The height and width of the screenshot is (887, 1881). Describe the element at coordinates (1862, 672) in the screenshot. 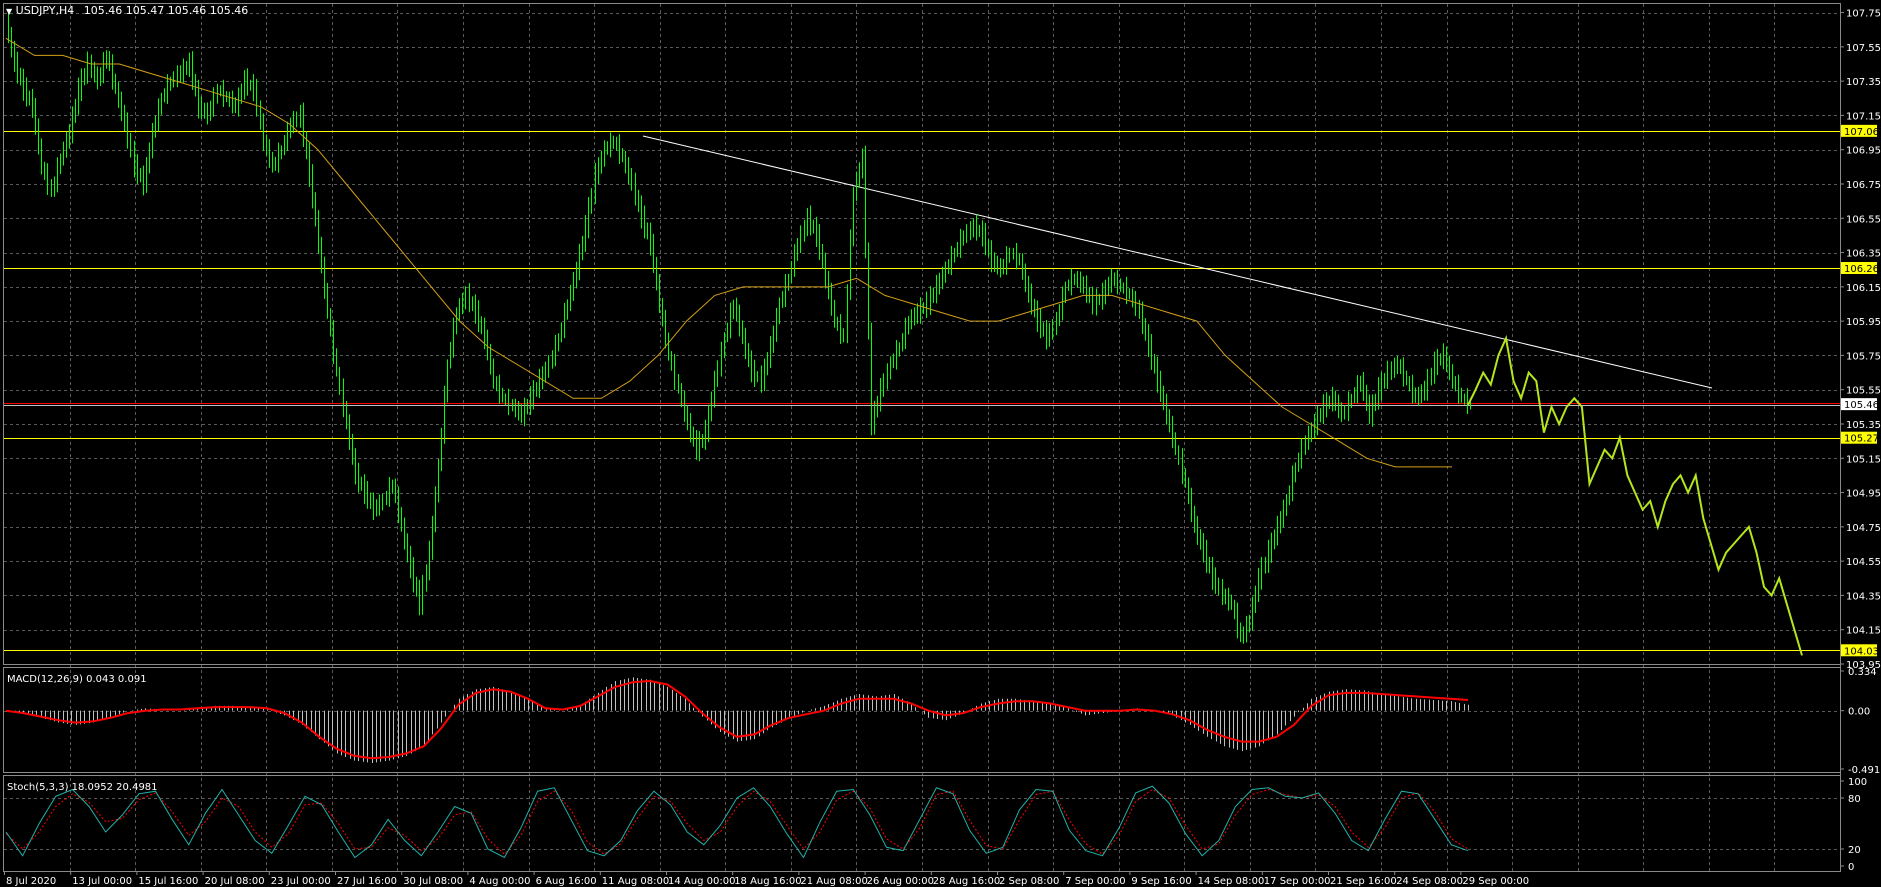

I see `macd-tick-label: 0.334` at that location.